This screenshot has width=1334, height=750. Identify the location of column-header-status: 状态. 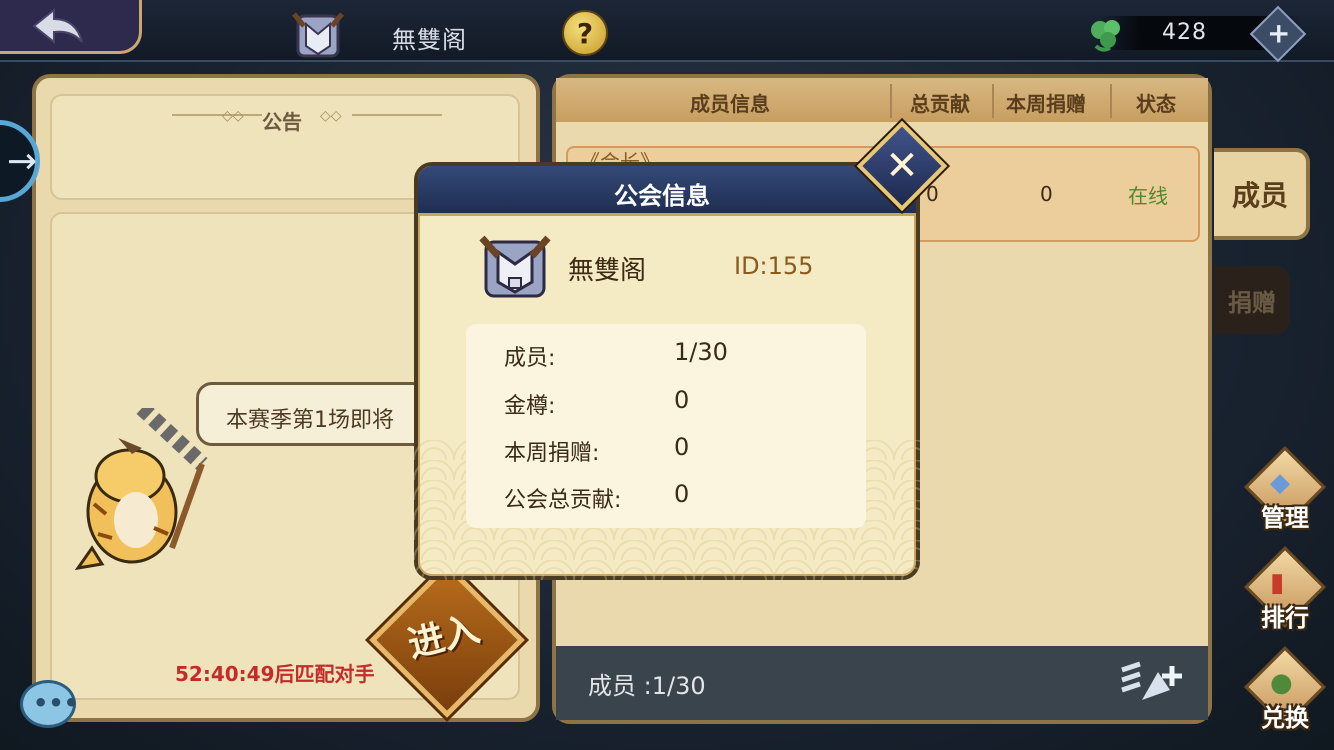
(1156, 104).